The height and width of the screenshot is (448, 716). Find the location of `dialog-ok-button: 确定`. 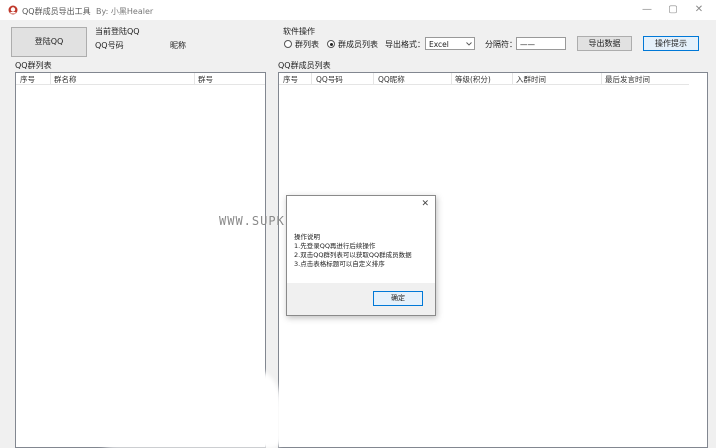

dialog-ok-button: 确定 is located at coordinates (398, 298).